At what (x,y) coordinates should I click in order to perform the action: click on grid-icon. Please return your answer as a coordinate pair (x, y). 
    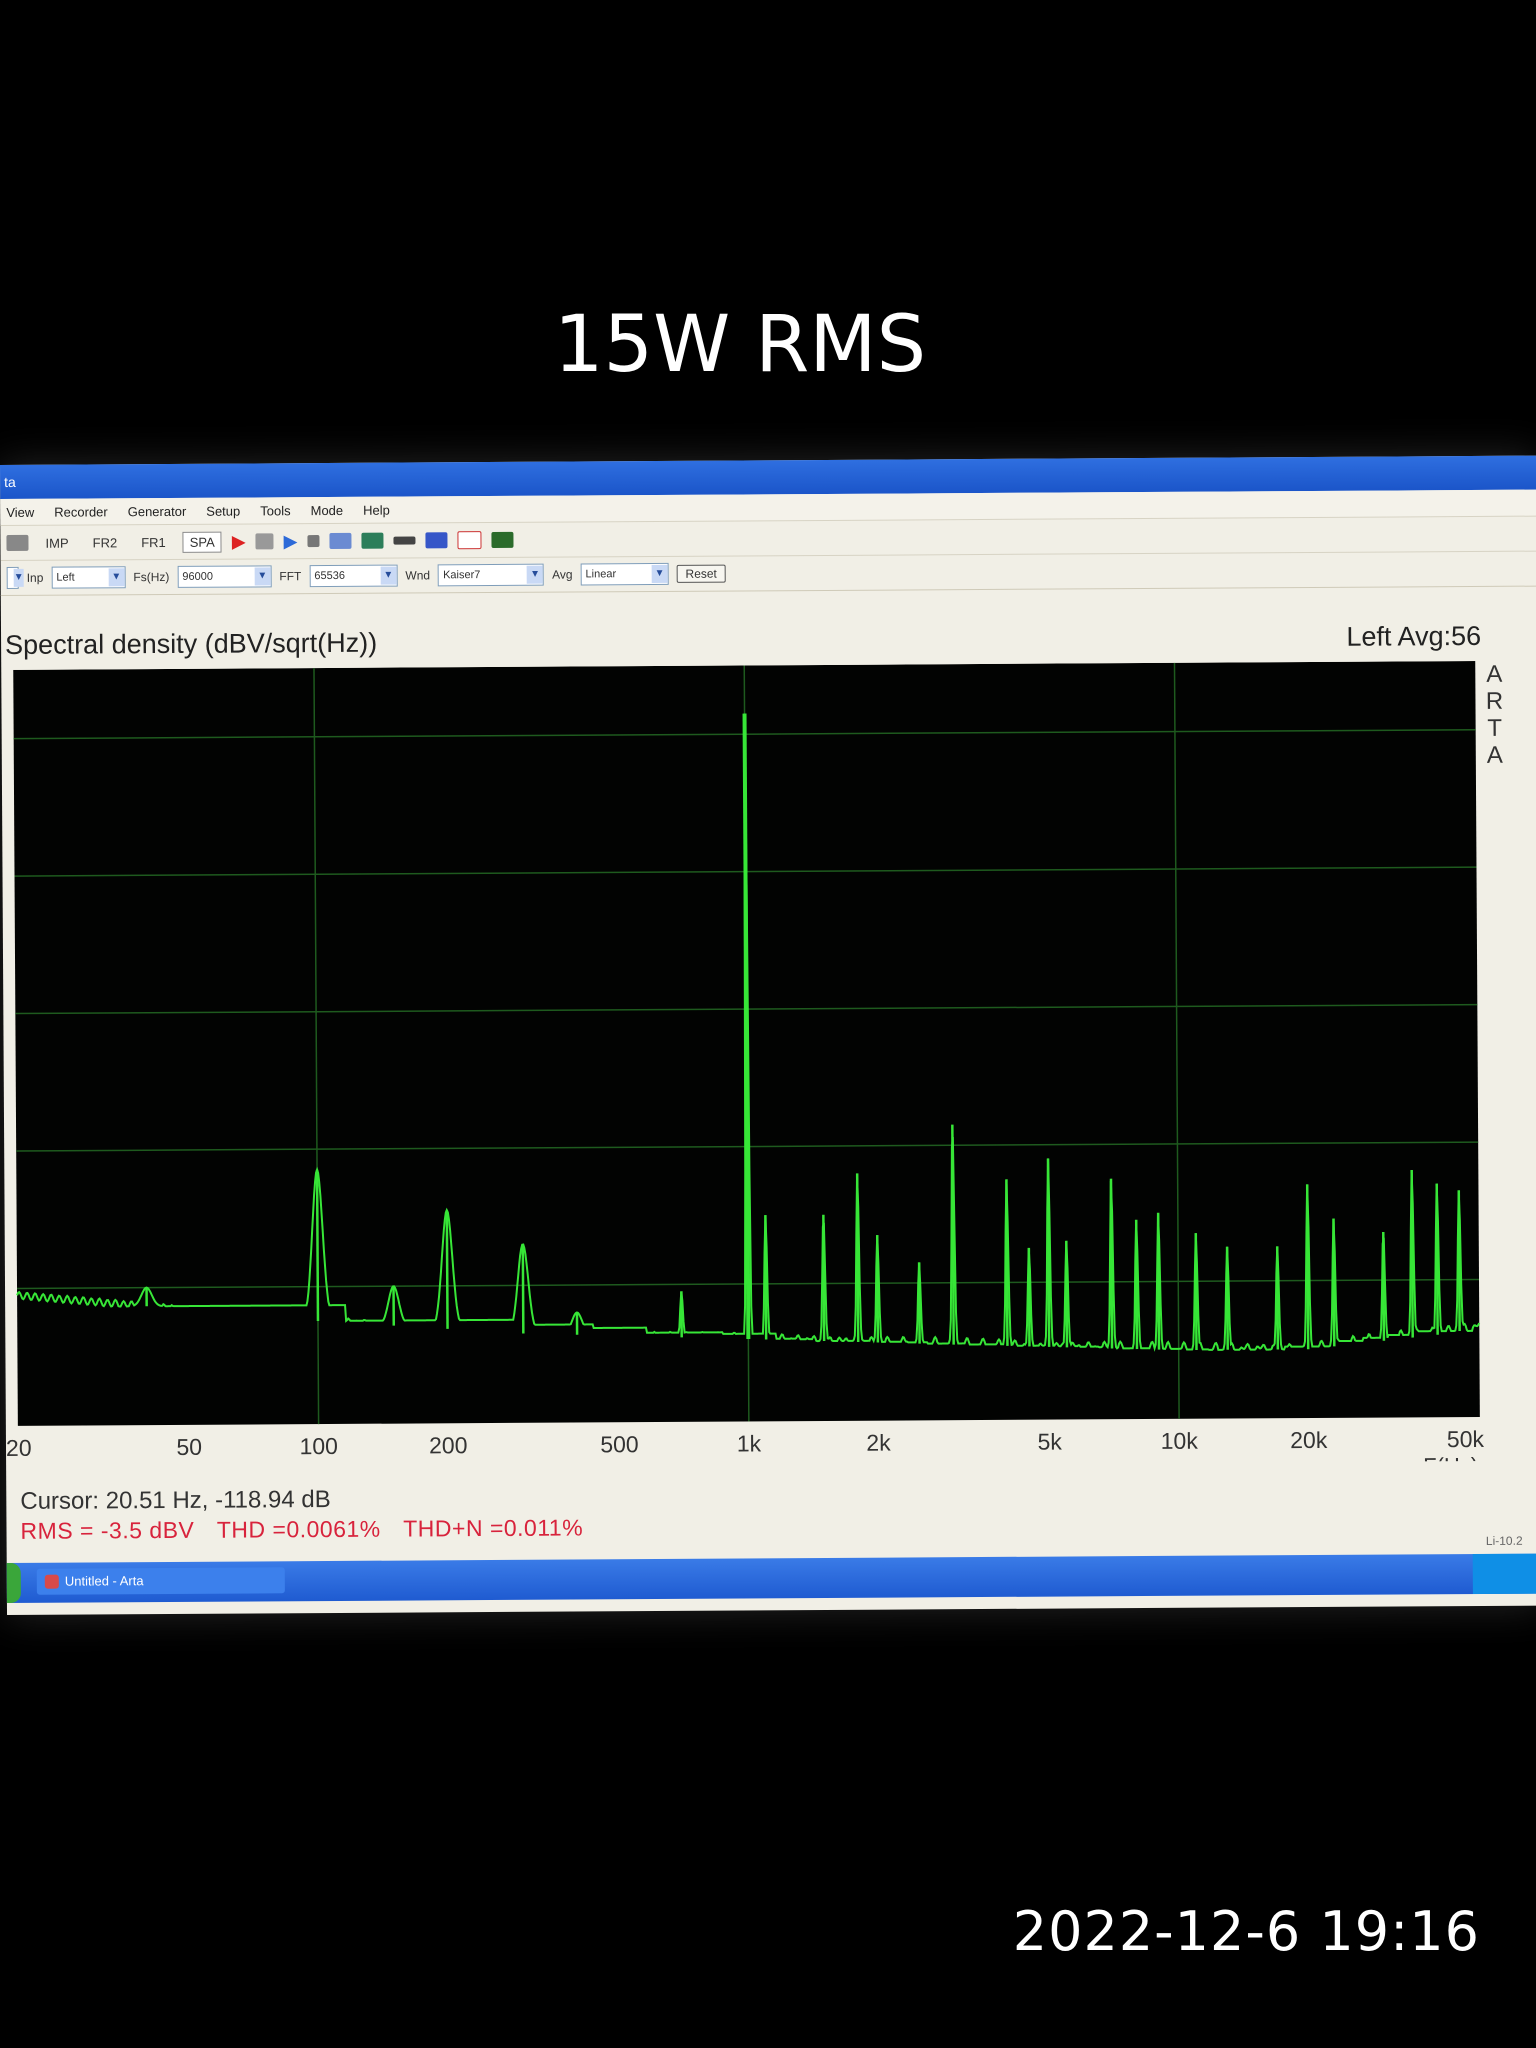
    Looking at the image, I should click on (17, 542).